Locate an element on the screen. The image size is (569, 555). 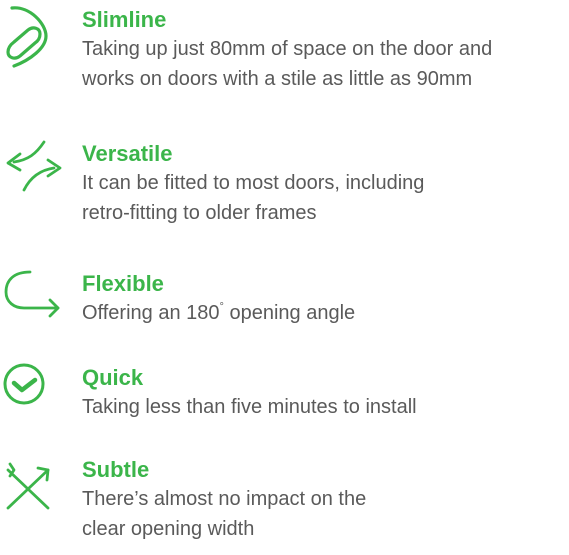
check-circle-icon is located at coordinates (33, 389).